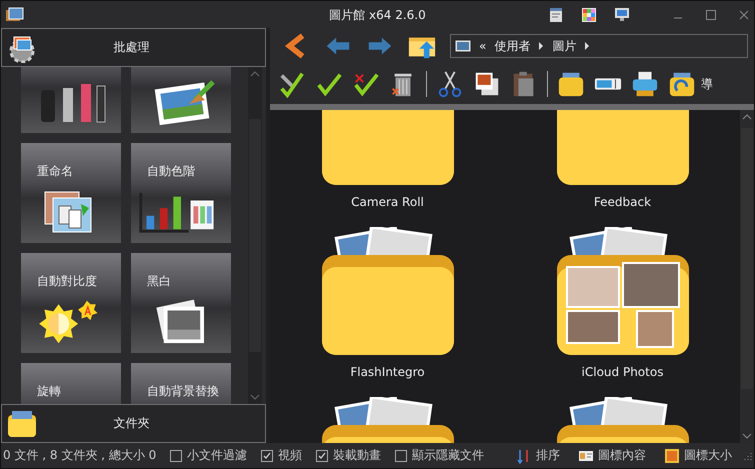  Describe the element at coordinates (645, 84) in the screenshot. I see `printer-icon` at that location.